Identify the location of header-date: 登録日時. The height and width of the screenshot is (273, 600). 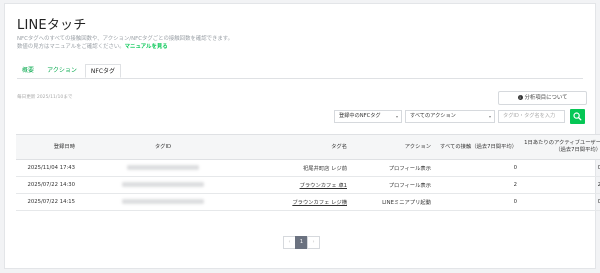
(47, 147).